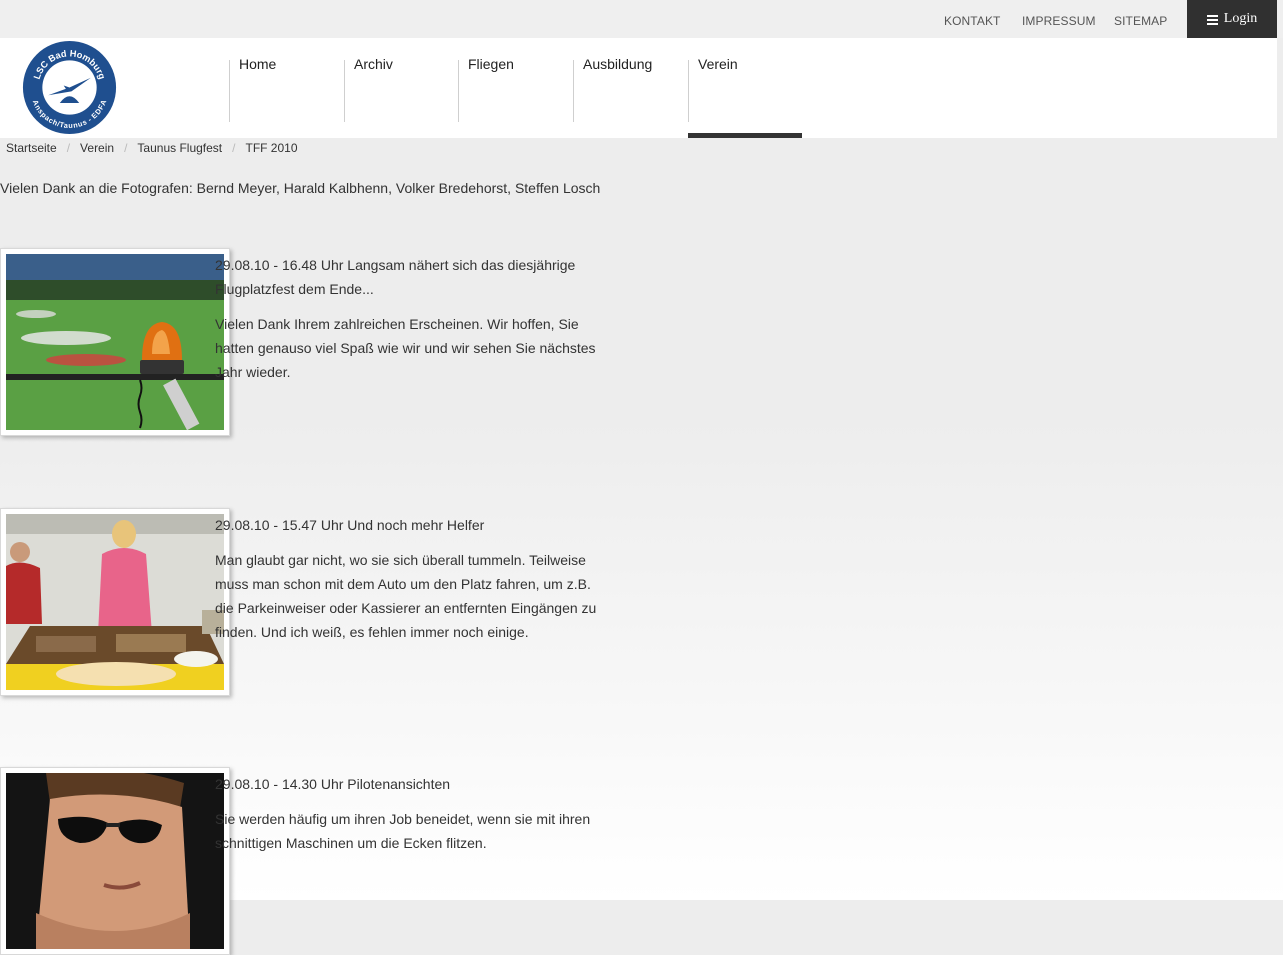 The image size is (1283, 955). Describe the element at coordinates (641, 19) in the screenshot. I see `top-utility-bar: KONTAKT IMPRESSUM SITEMAP Login` at that location.